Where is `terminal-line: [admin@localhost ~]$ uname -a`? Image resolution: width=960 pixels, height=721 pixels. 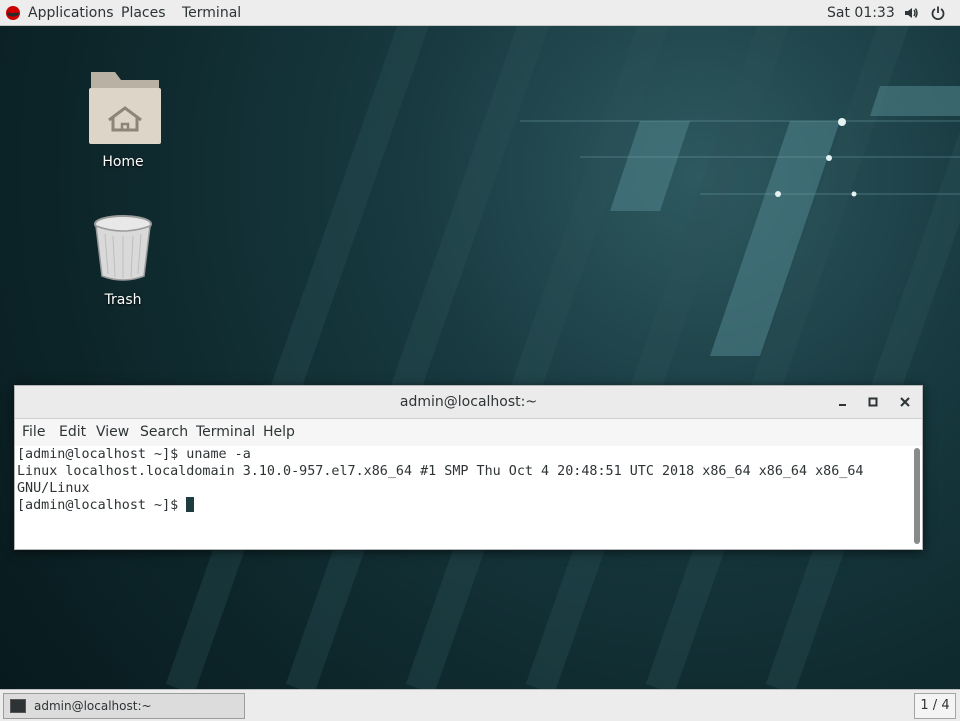 terminal-line: [admin@localhost ~]$ uname -a is located at coordinates (134, 454).